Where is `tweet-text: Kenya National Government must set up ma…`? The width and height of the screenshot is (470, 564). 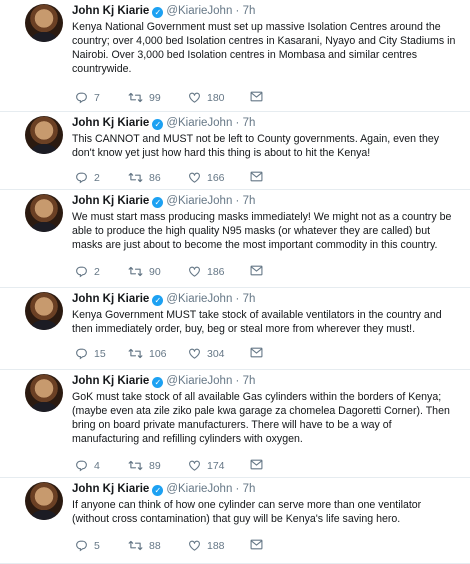
tweet-text: Kenya National Government must set up ma… is located at coordinates (268, 48).